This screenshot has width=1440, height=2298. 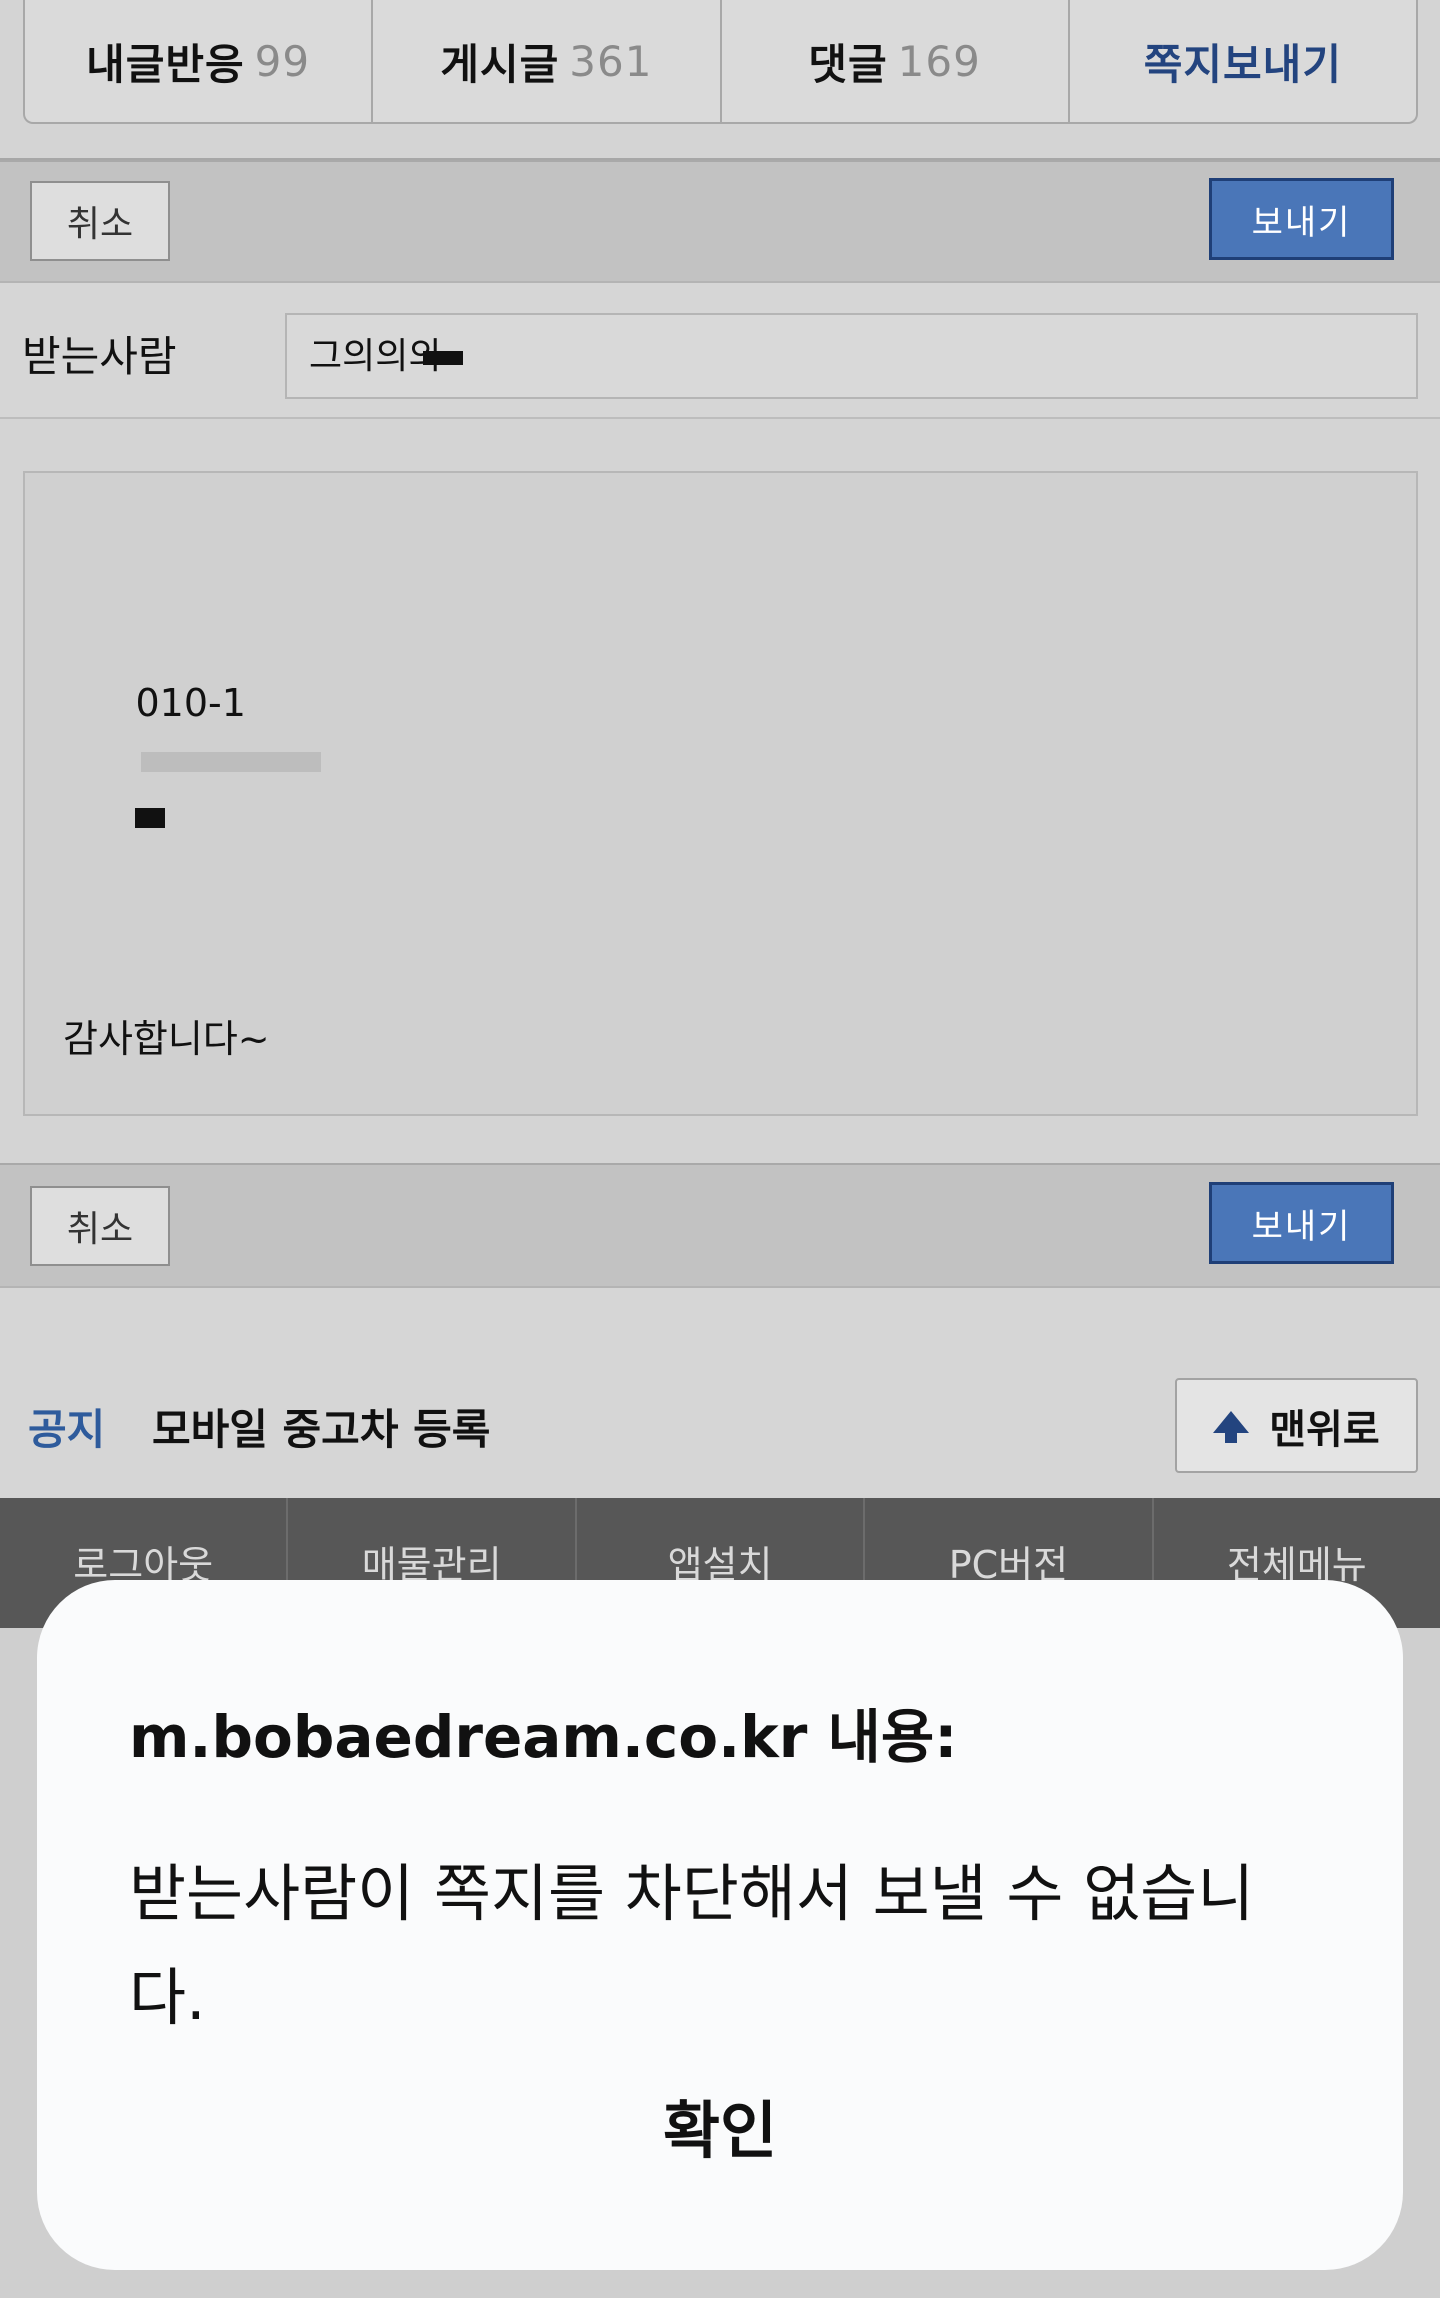 What do you see at coordinates (720, 1393) in the screenshot?
I see `notice-row: 공지 모바일 중고차 등록 맨위로` at bounding box center [720, 1393].